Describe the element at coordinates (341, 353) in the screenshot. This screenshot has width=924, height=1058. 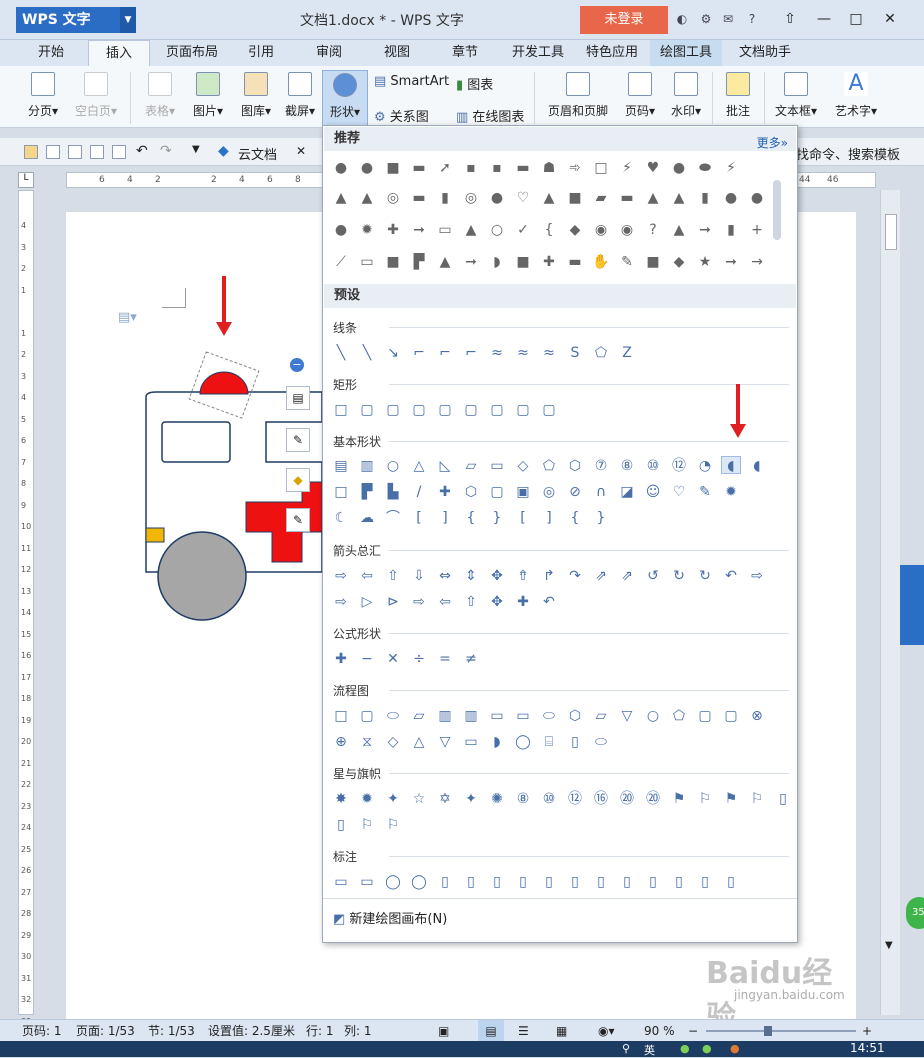
I see `shape-option: ╲` at that location.